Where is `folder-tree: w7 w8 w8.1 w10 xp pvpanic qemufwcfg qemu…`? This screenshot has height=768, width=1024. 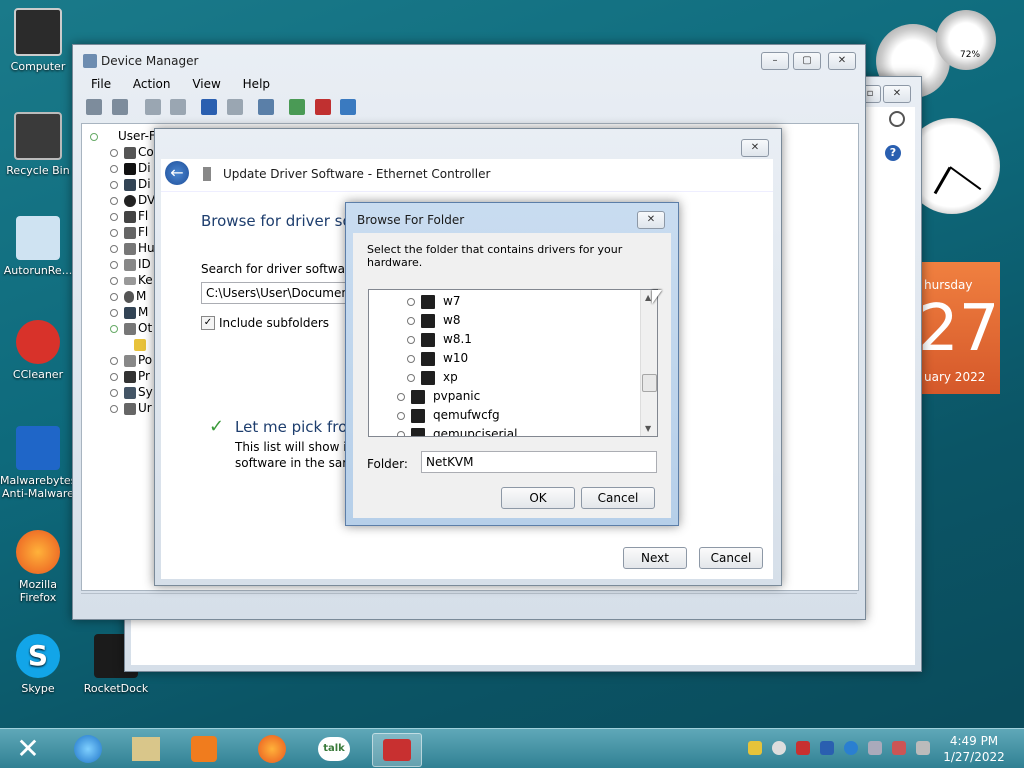 folder-tree: w7 w8 w8.1 w10 xp pvpanic qemufwcfg qemu… is located at coordinates (513, 363).